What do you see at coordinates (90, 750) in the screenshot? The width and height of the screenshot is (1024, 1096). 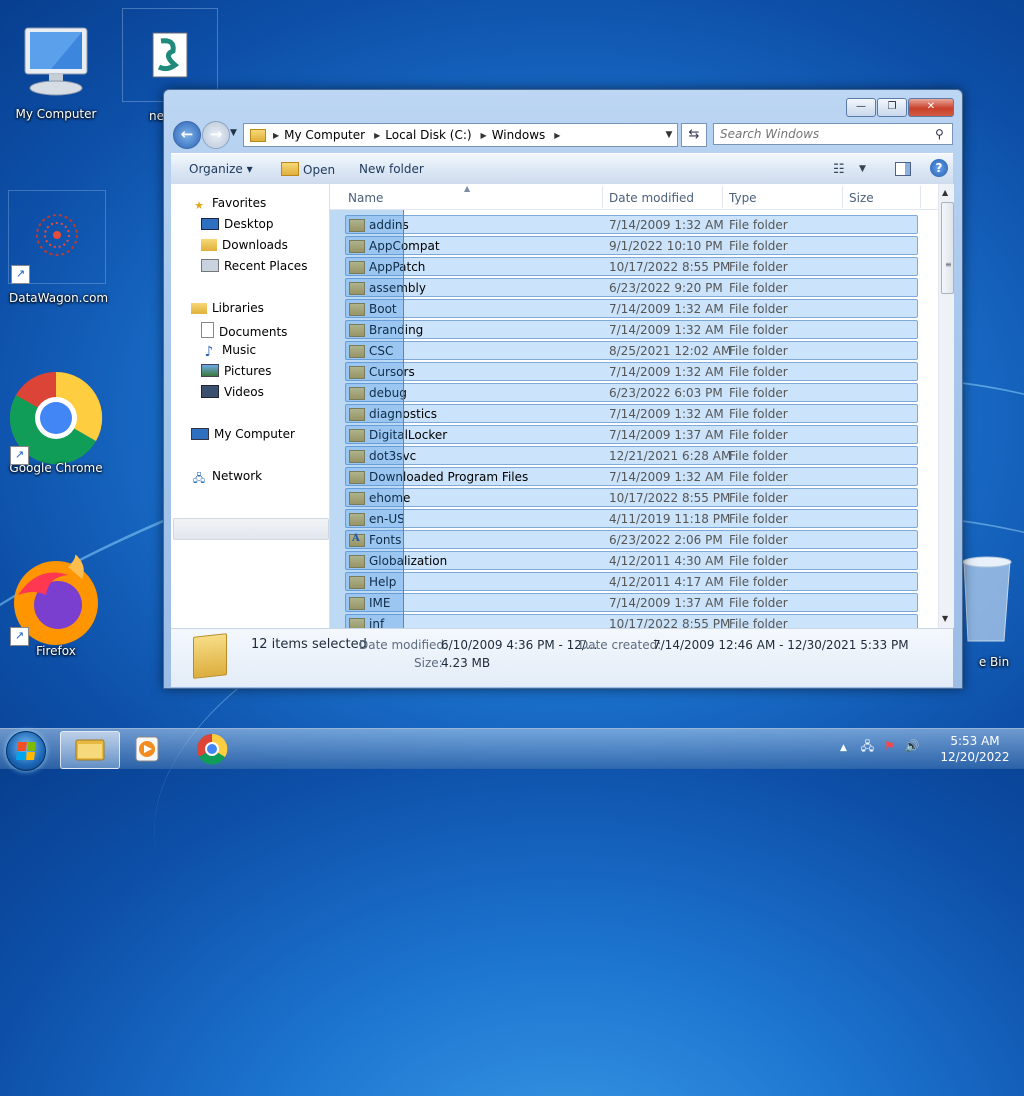 I see `taskbar-explorer-button` at bounding box center [90, 750].